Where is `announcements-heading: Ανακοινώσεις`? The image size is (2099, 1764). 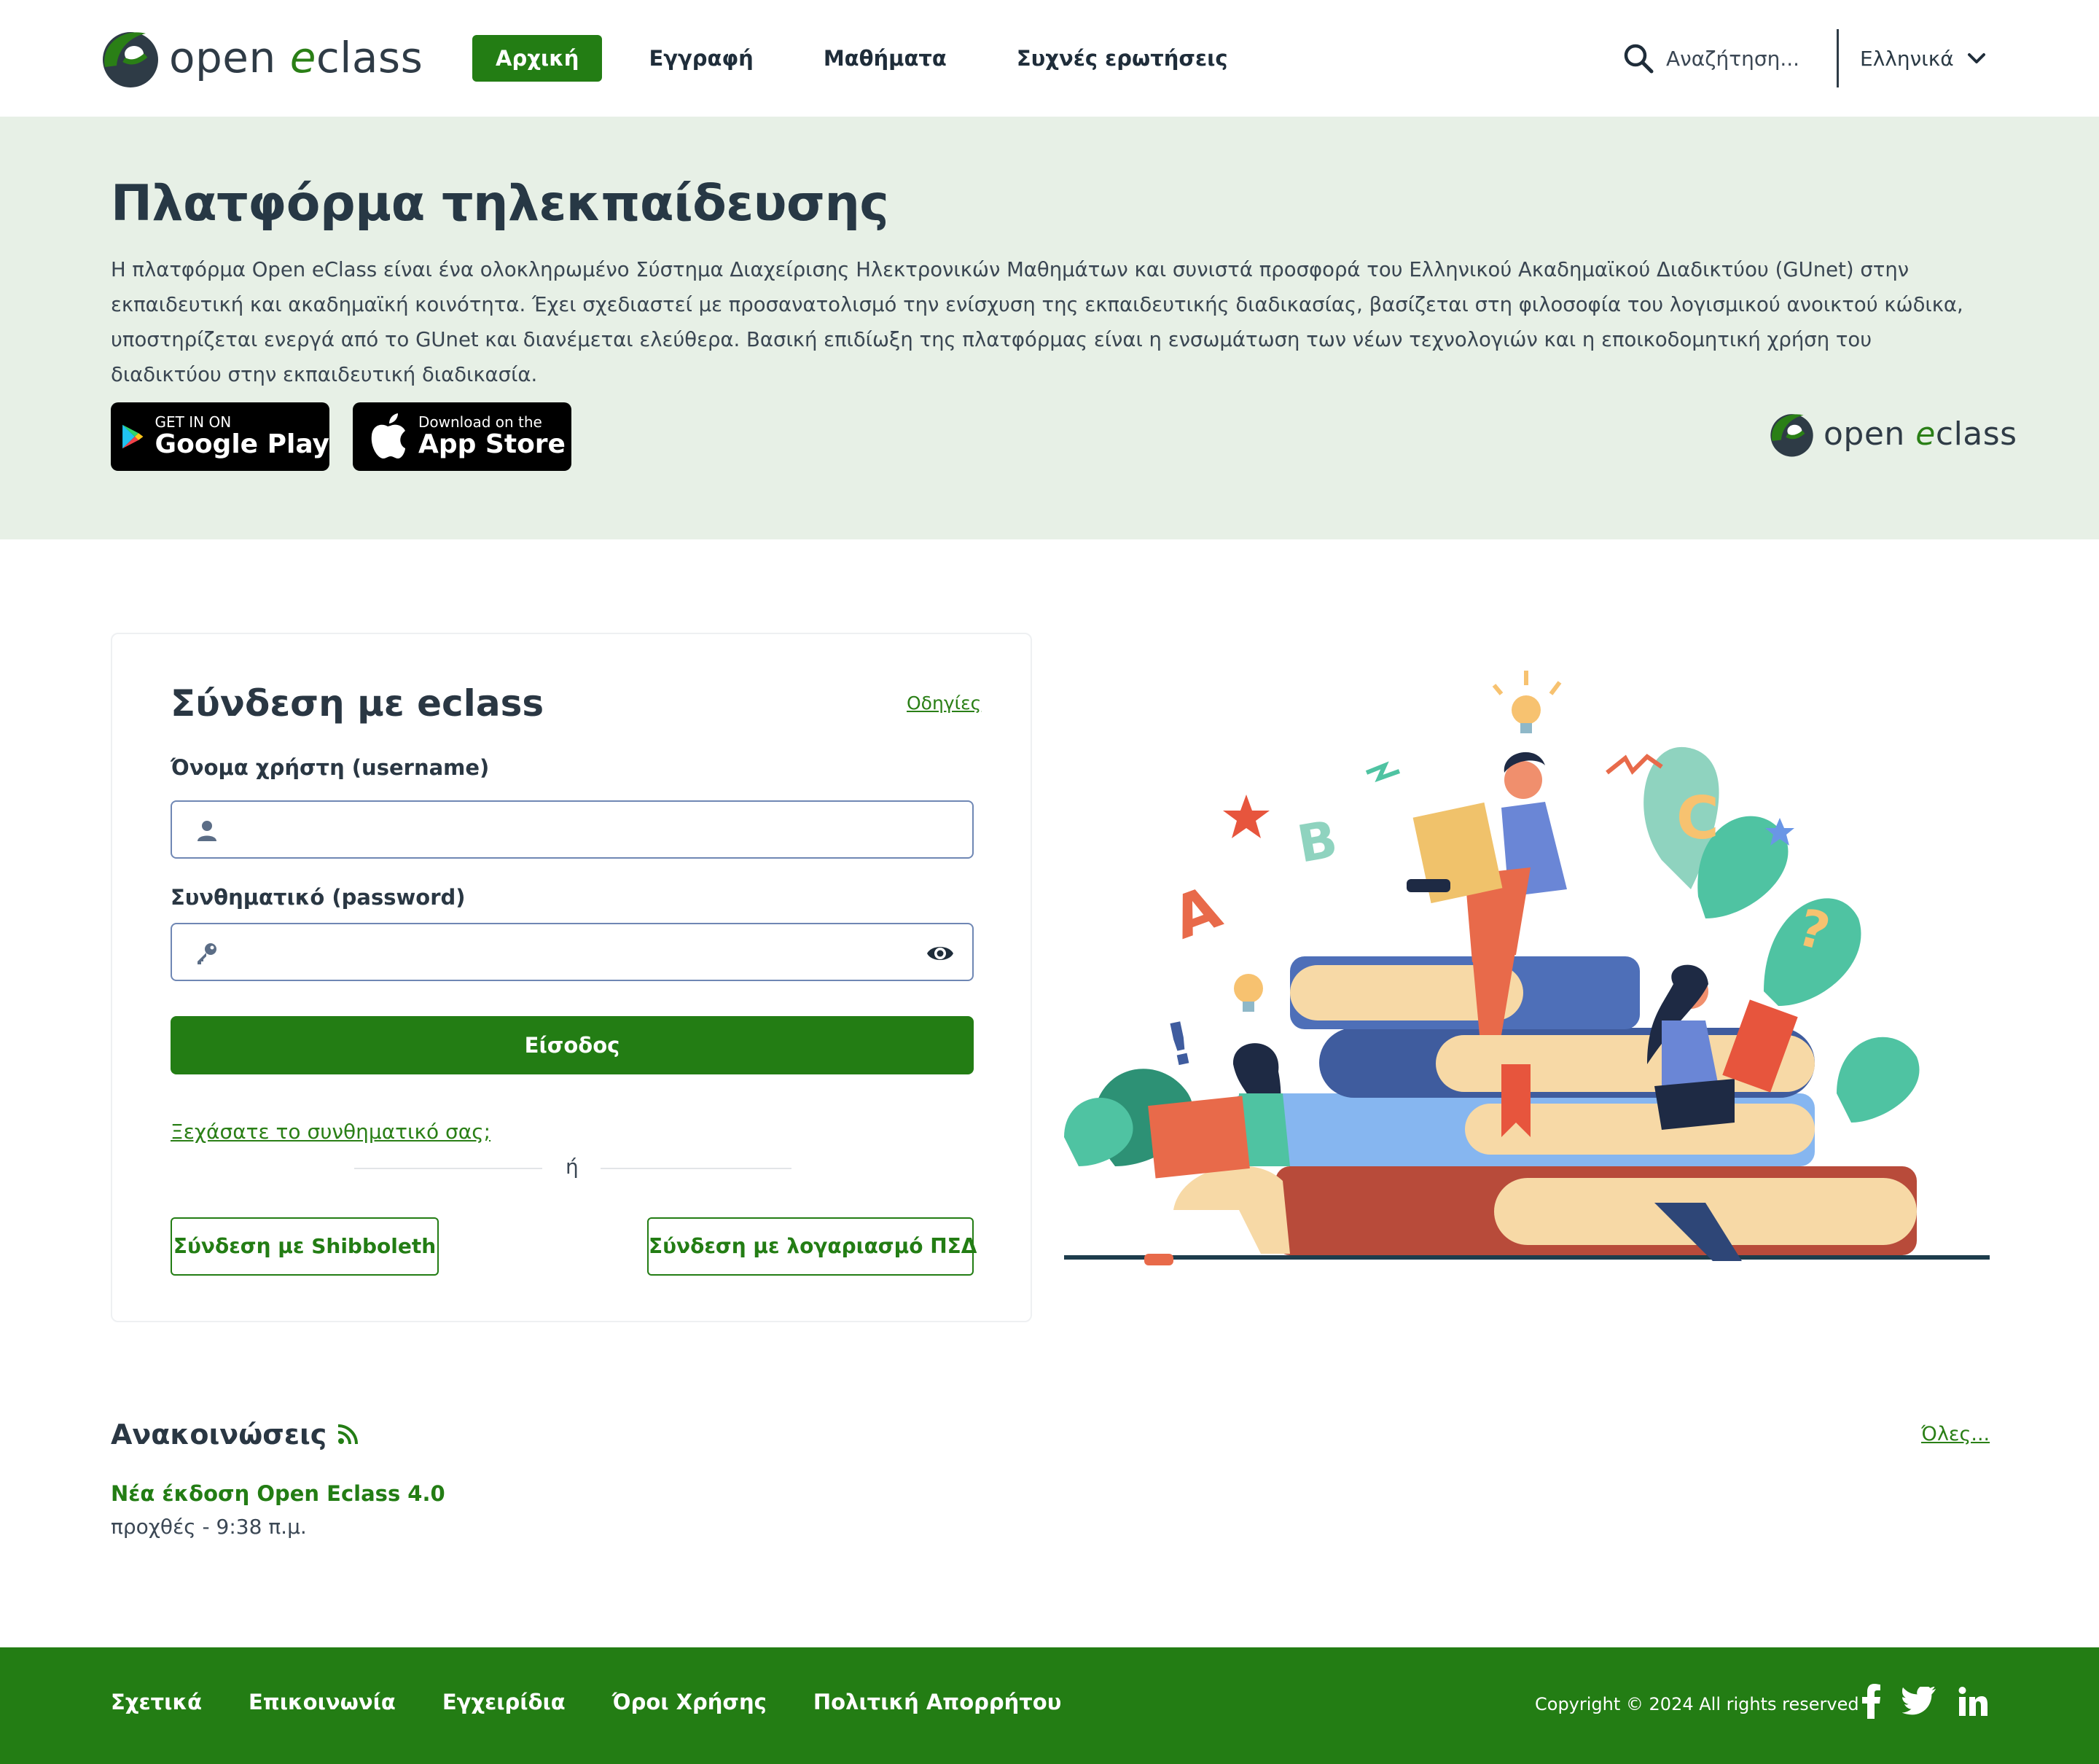 announcements-heading: Ανακοινώσεις is located at coordinates (235, 1434).